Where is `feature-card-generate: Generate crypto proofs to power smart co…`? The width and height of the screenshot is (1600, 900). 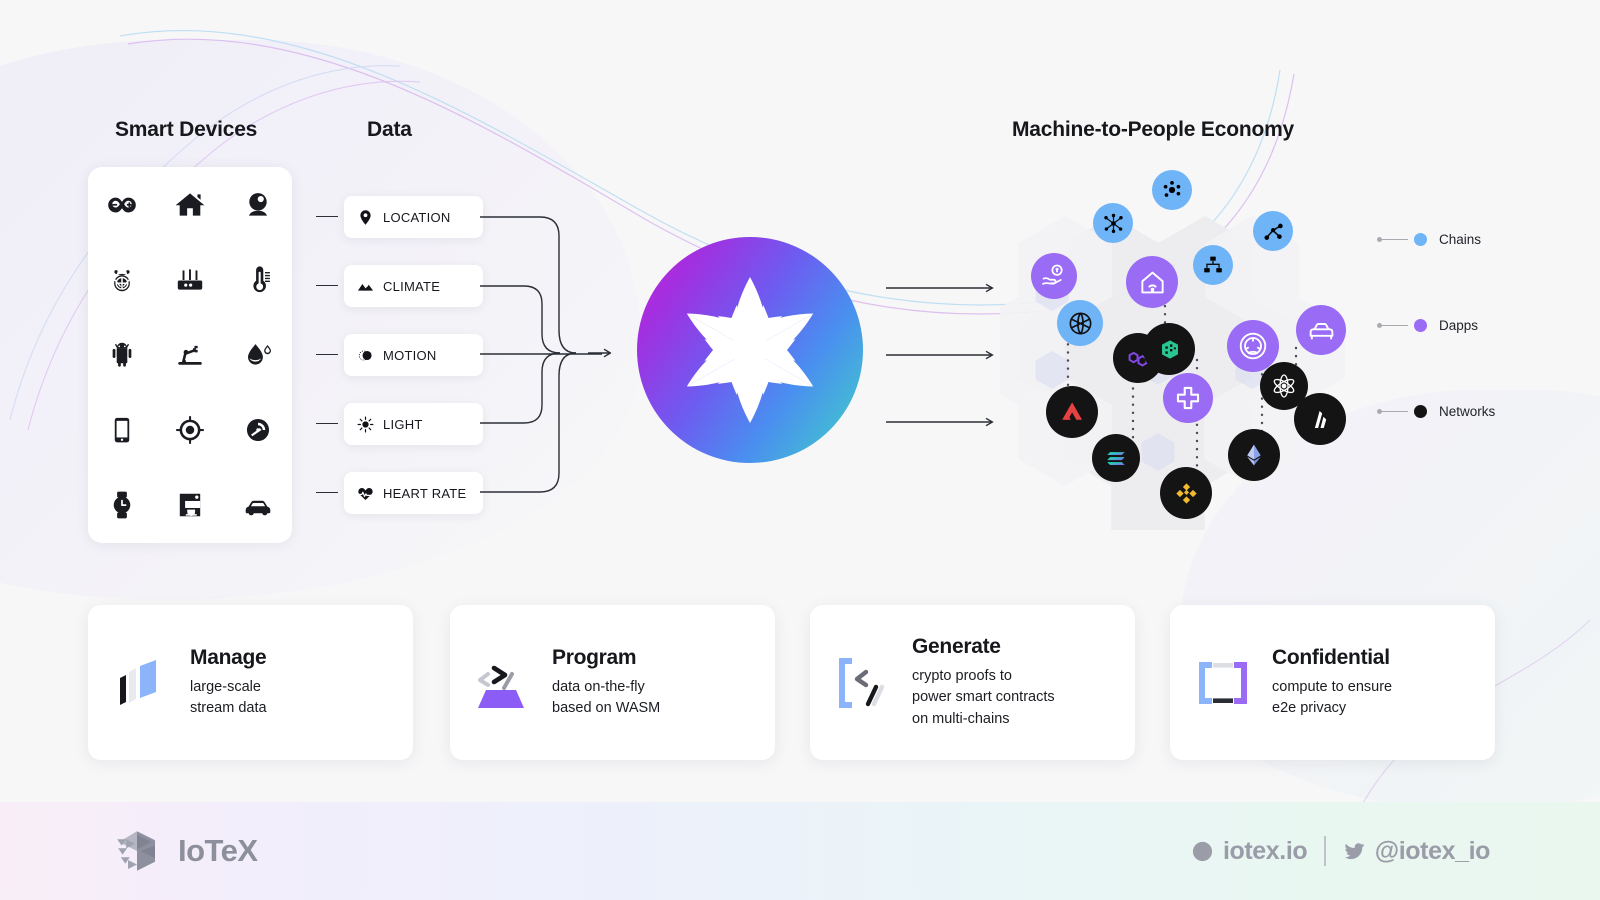 feature-card-generate: Generate crypto proofs to power smart co… is located at coordinates (972, 682).